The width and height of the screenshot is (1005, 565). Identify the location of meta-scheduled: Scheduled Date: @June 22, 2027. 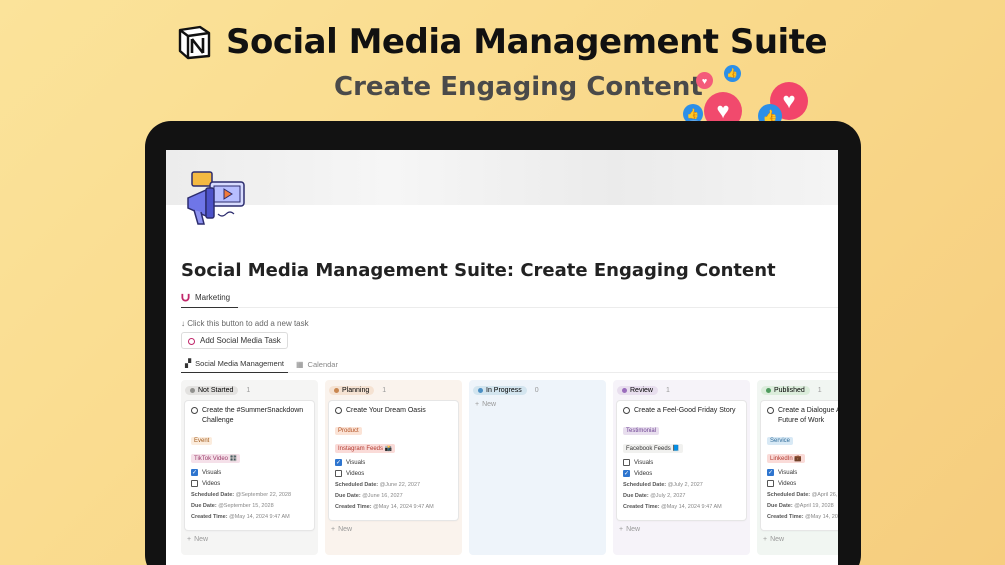
(393, 485).